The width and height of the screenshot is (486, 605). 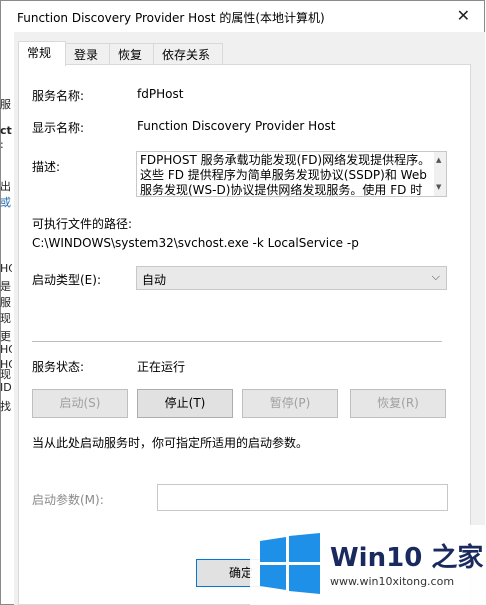 I want to click on bg-fragment: ct, so click(x=6, y=130).